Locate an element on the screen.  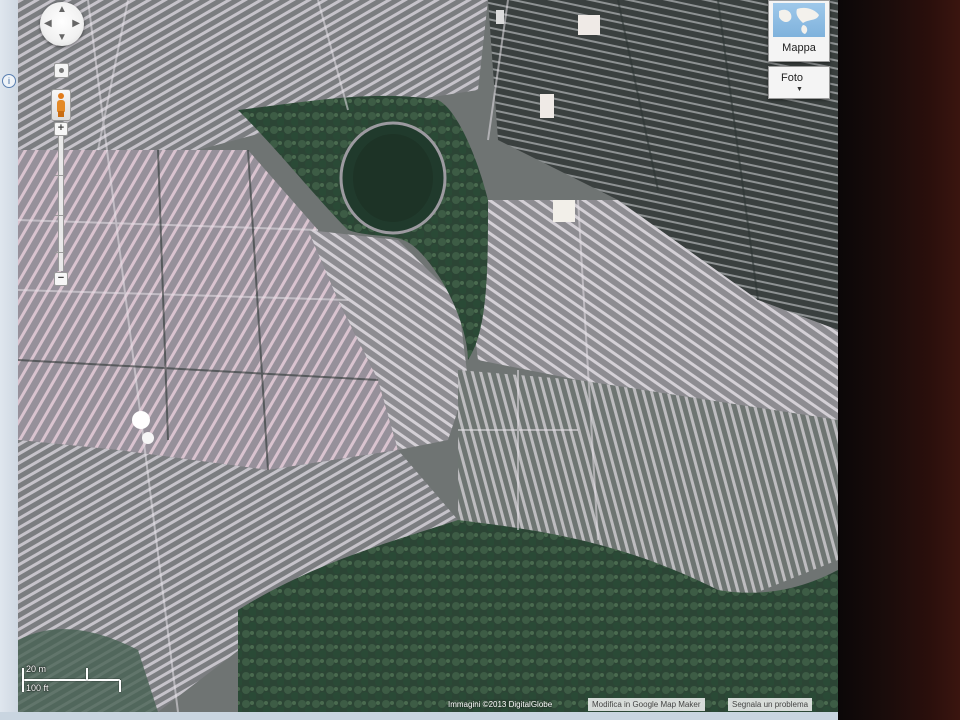
pan-up-icon: ▲ is located at coordinates (62, 10).